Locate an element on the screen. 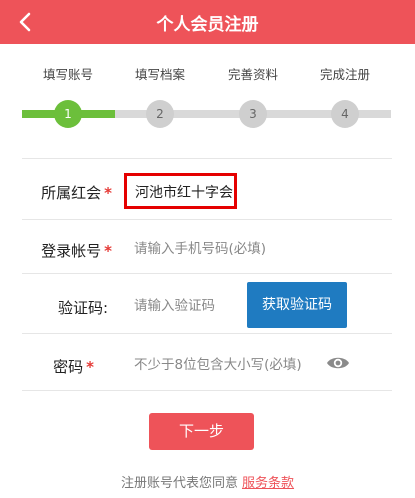 This screenshot has height=498, width=415. org-label: 所属红会 * is located at coordinates (56, 192).